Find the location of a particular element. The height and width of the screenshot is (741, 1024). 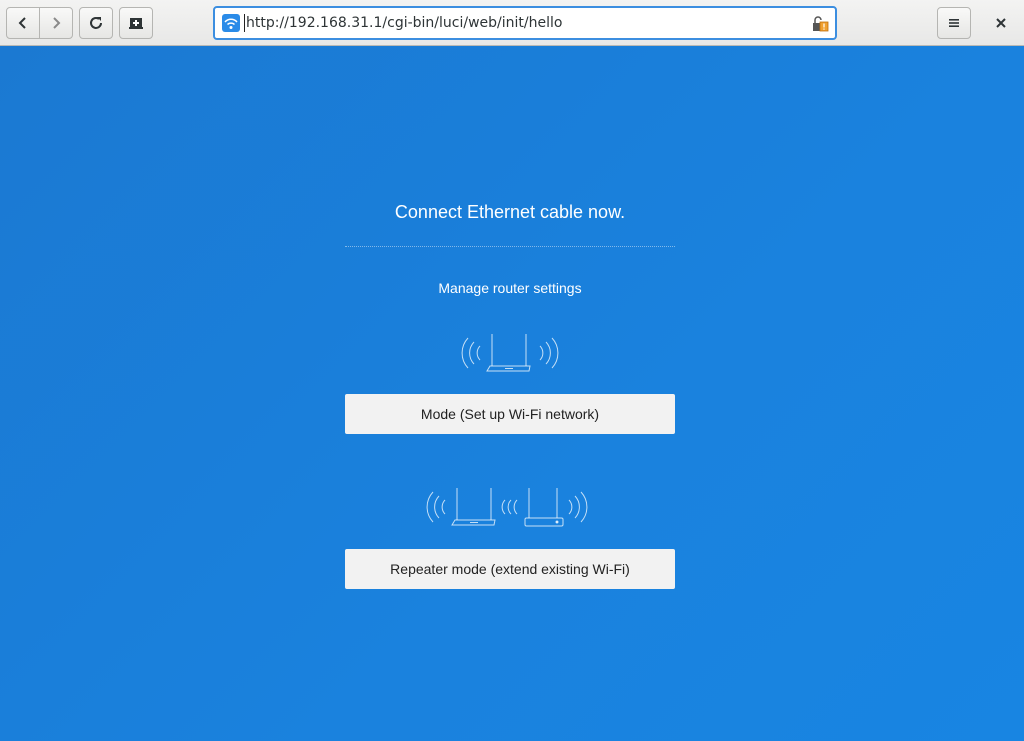

new-tab-button is located at coordinates (136, 23).